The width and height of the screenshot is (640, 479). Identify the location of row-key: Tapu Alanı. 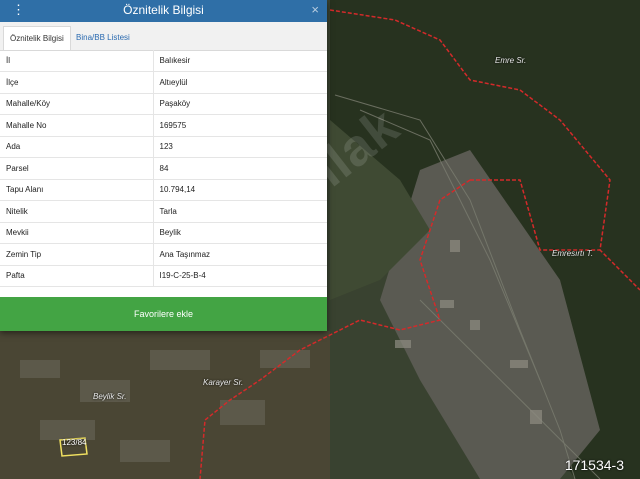
(77, 190).